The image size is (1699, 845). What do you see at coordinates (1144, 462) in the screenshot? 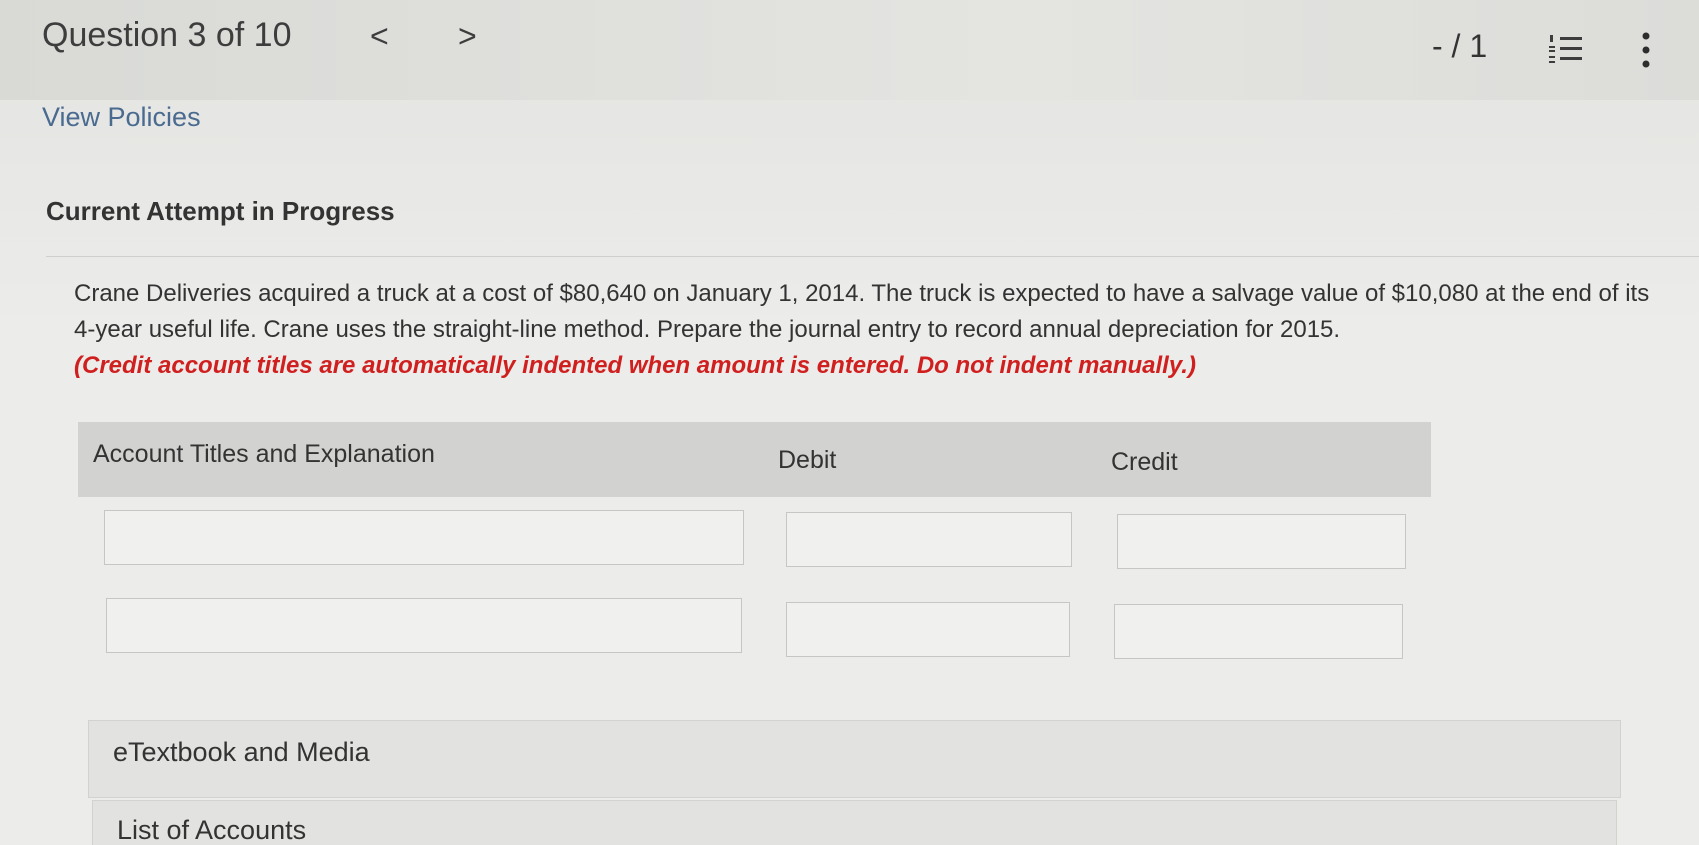
I see `column-header-credit: Credit` at bounding box center [1144, 462].